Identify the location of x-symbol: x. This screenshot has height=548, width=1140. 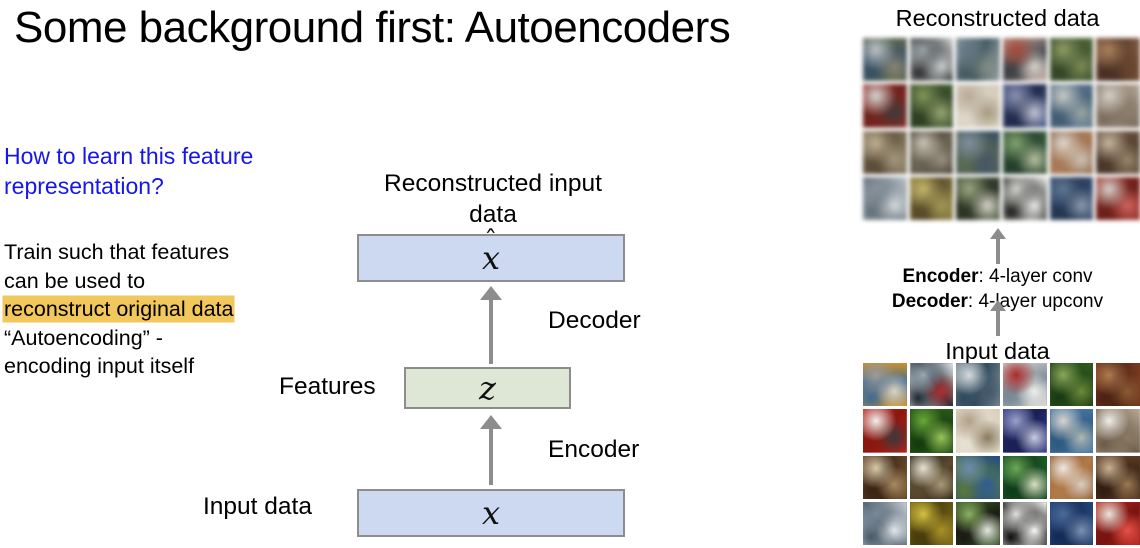
(491, 513).